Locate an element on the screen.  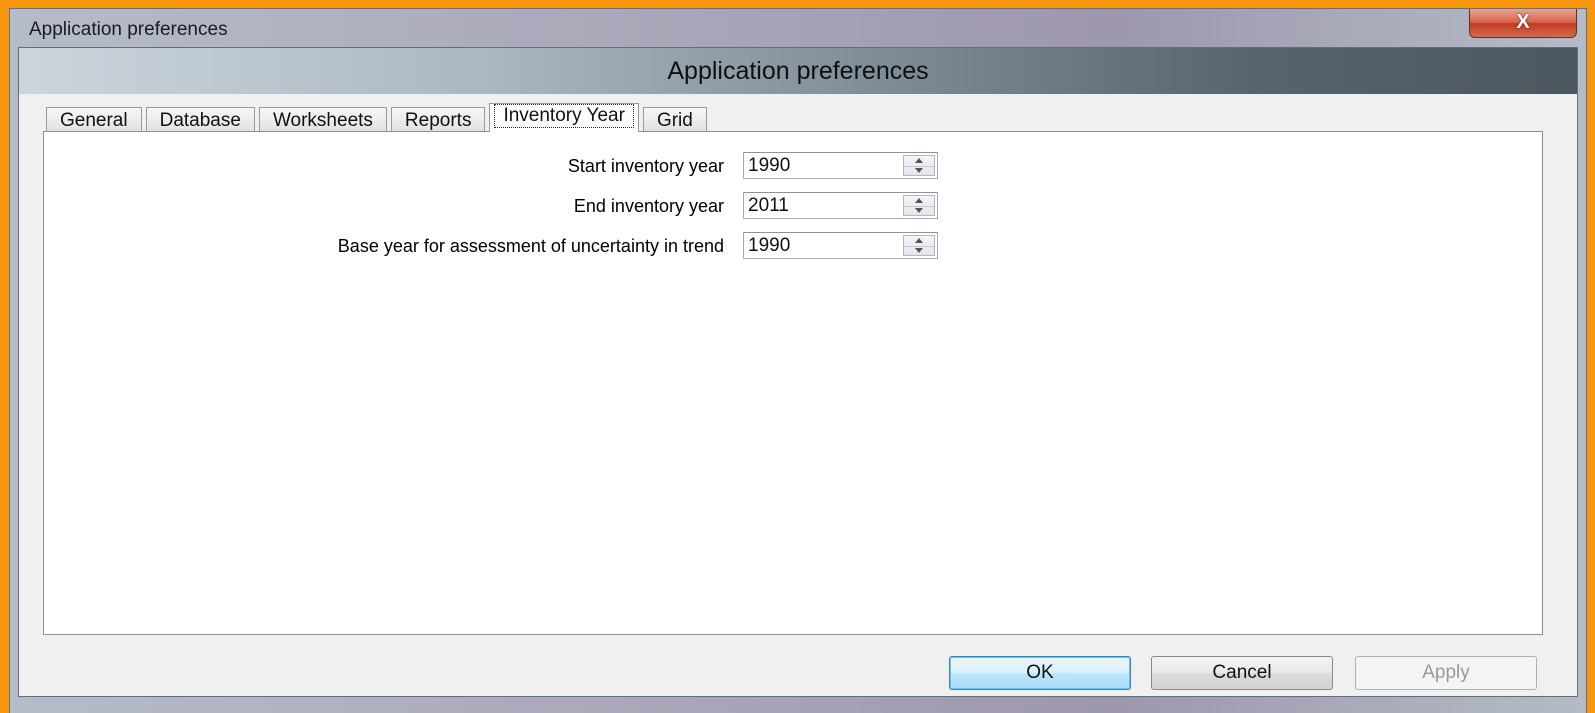
tab-reports: Reports is located at coordinates (438, 119).